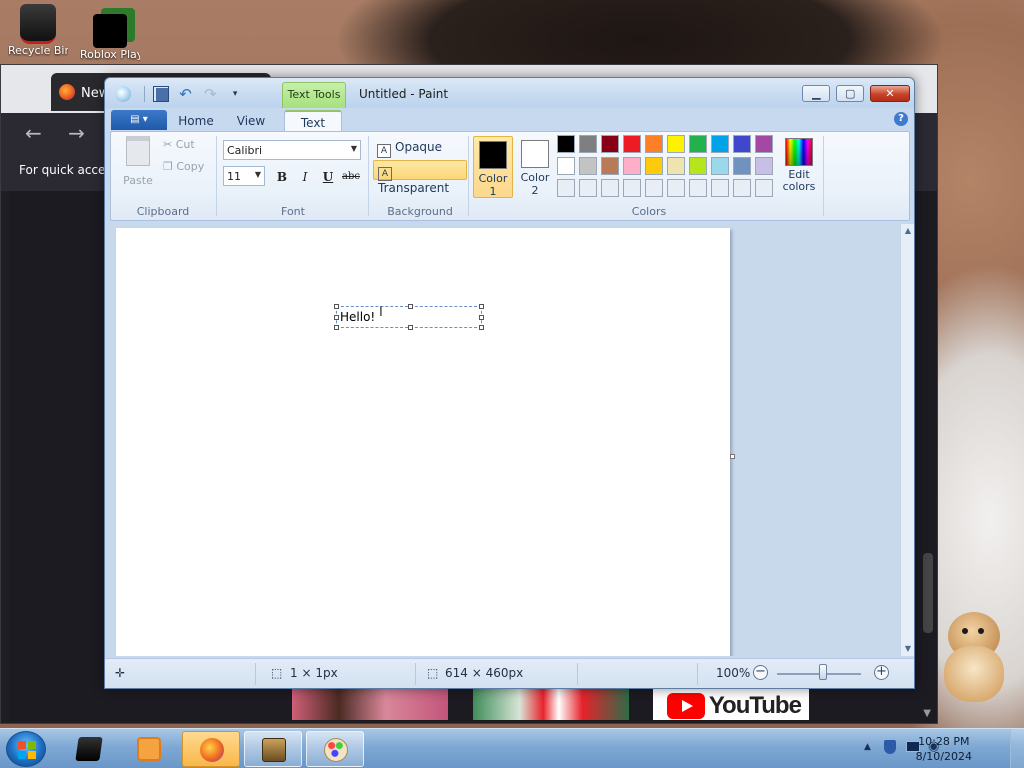 This screenshot has height=768, width=1024. I want to click on color-1-button: Color 1, so click(493, 167).